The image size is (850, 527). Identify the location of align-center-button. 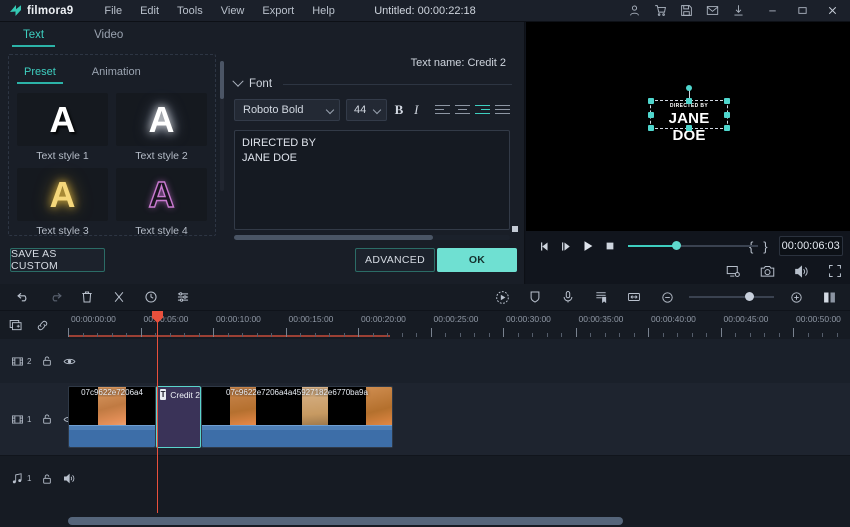
(462, 110).